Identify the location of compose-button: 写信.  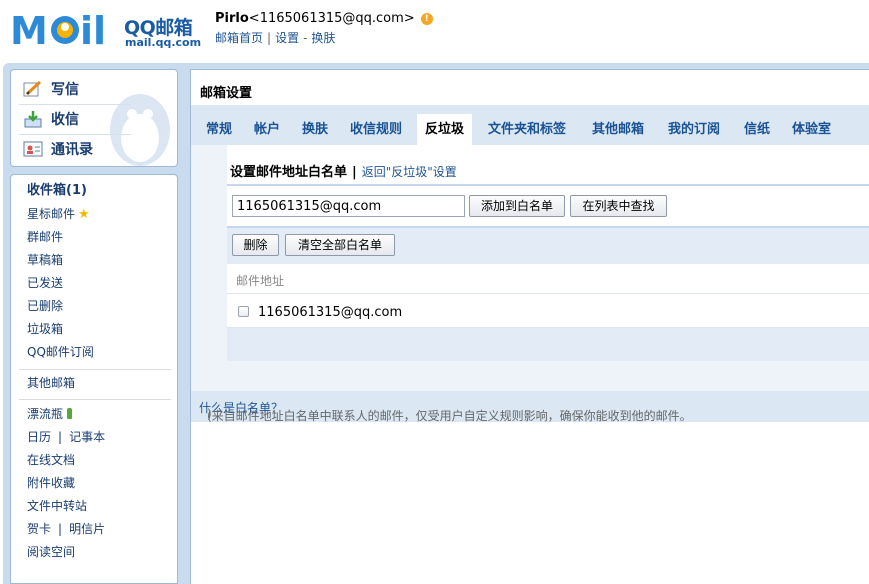
(51, 89).